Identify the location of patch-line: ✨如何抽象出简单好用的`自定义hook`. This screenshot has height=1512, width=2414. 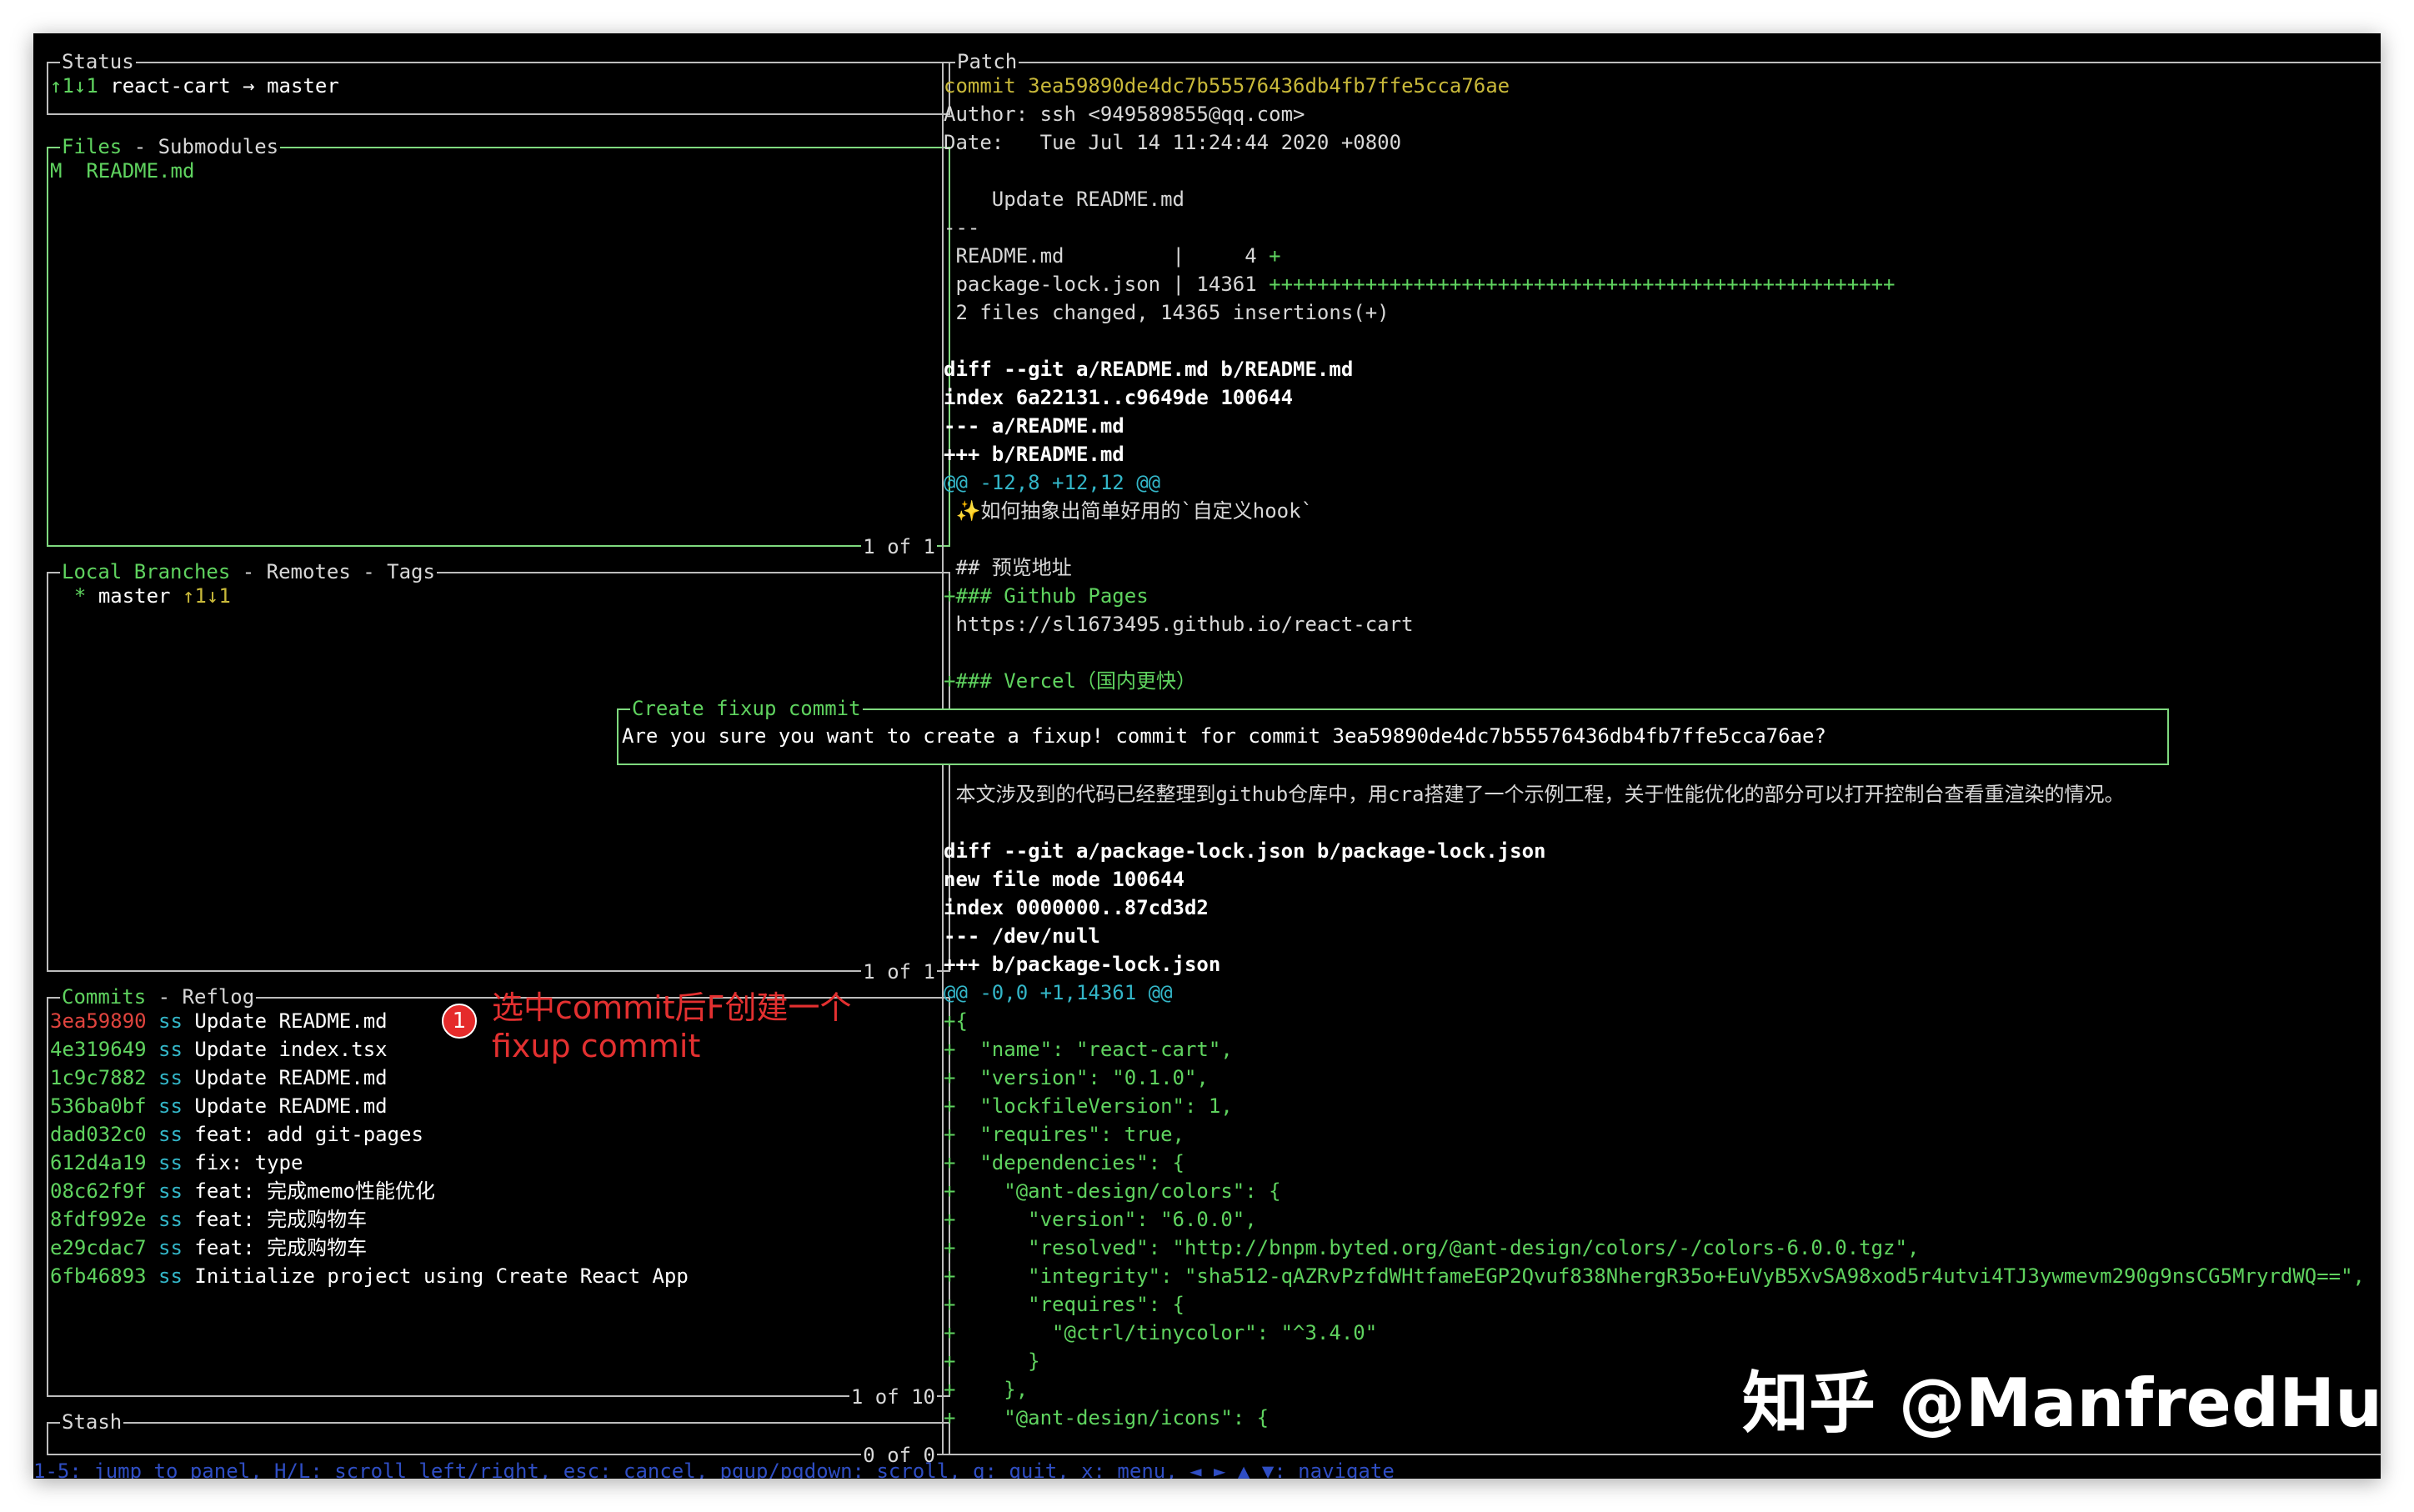
(1129, 511).